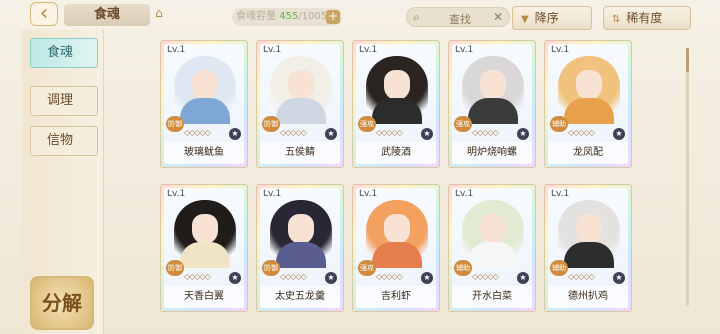 Image resolution: width=720 pixels, height=334 pixels. I want to click on character-name: 明炉烧响螺, so click(492, 153).